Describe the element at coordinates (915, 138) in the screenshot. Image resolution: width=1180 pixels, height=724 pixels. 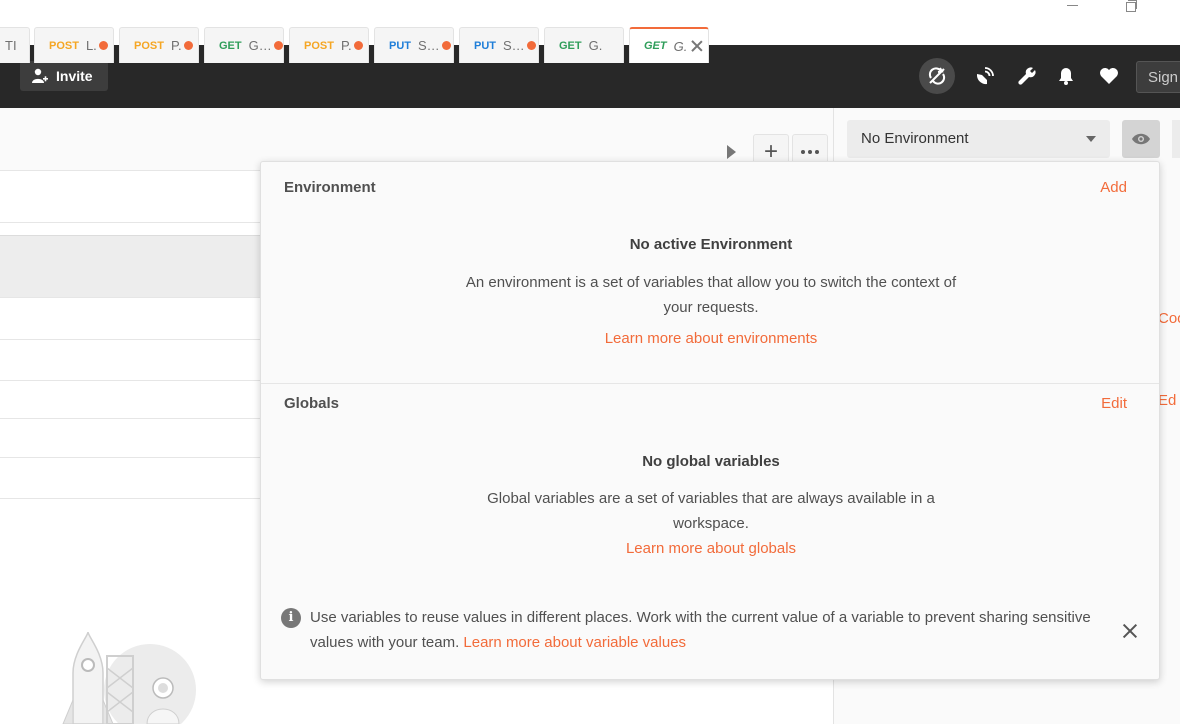
I see `environment-select-value: No Environment` at that location.